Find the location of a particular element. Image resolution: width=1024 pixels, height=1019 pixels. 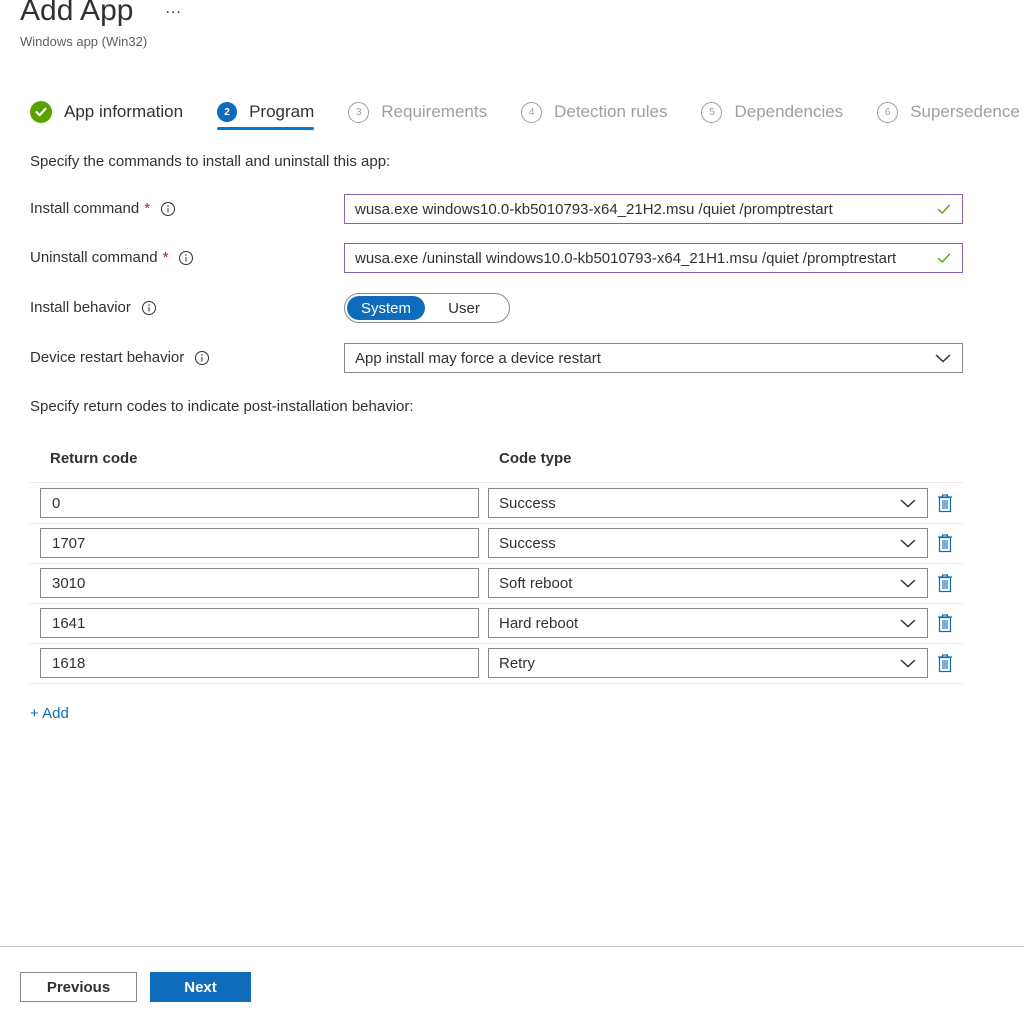

step-number-icon: 5 is located at coordinates (712, 112).